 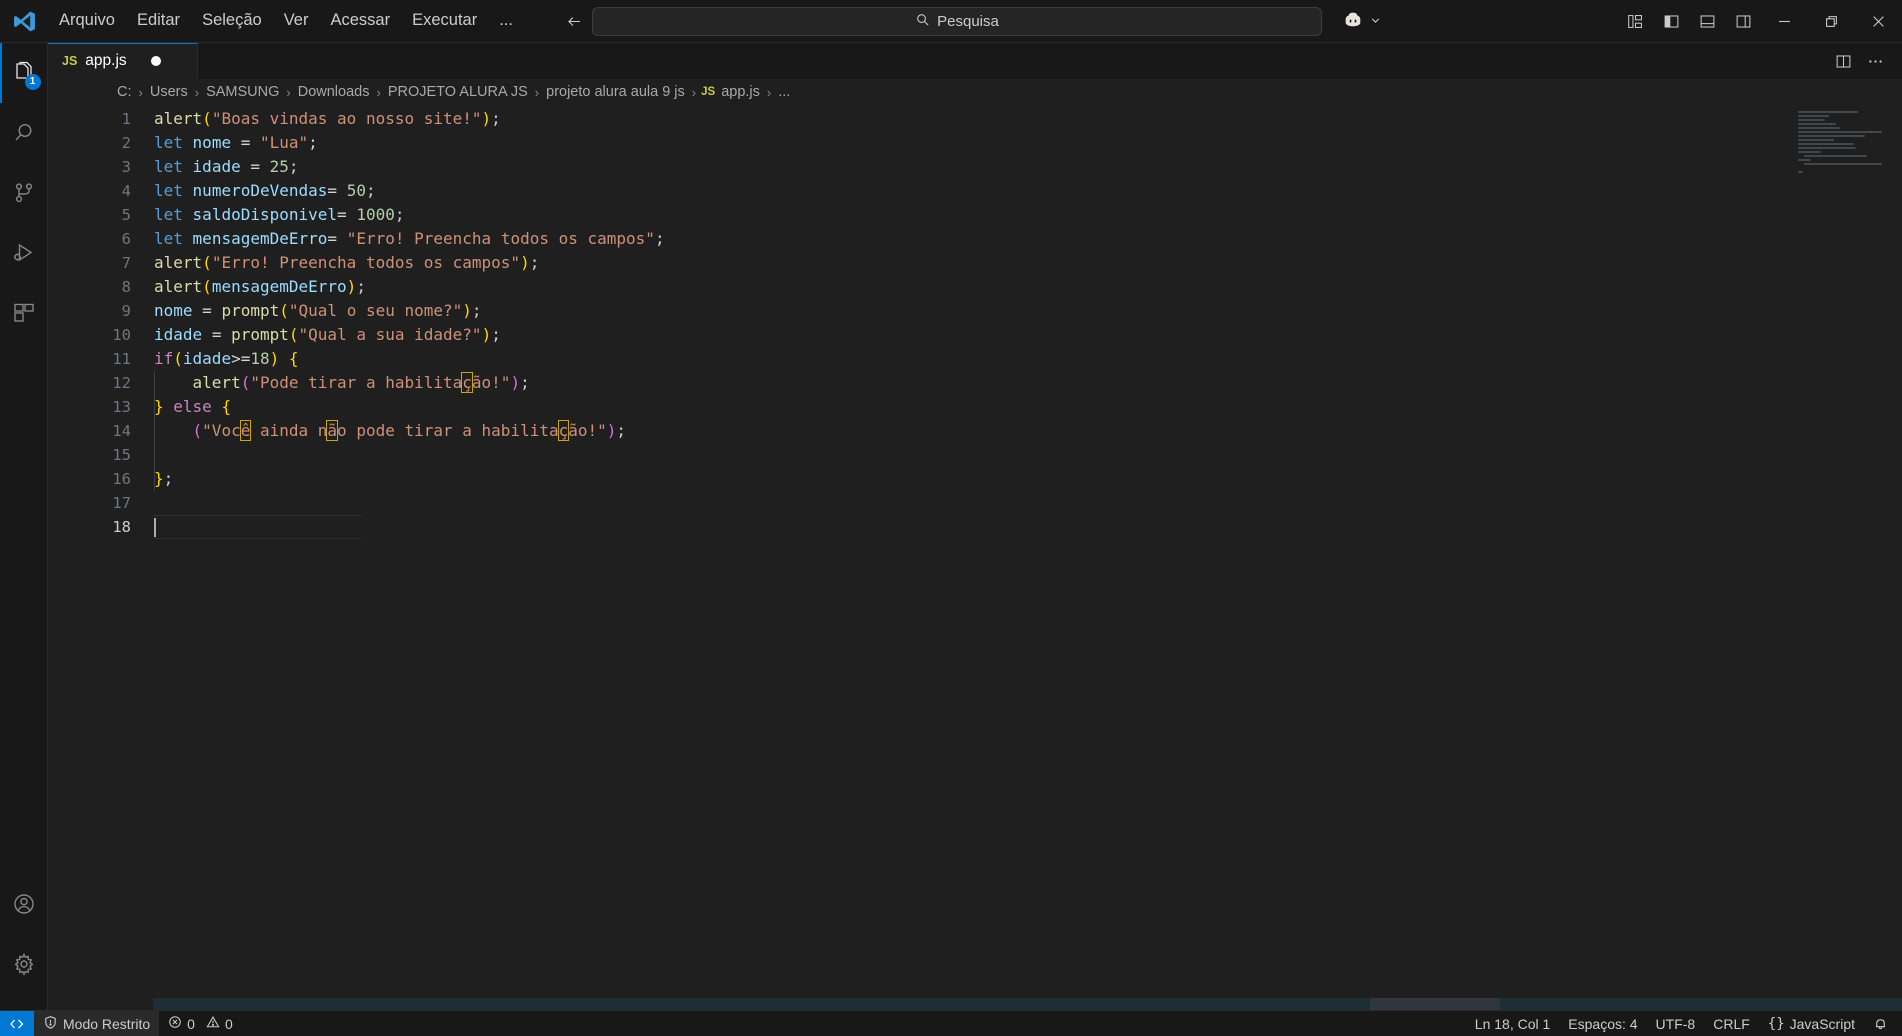 I want to click on chevron-down-icon, so click(x=1375, y=23).